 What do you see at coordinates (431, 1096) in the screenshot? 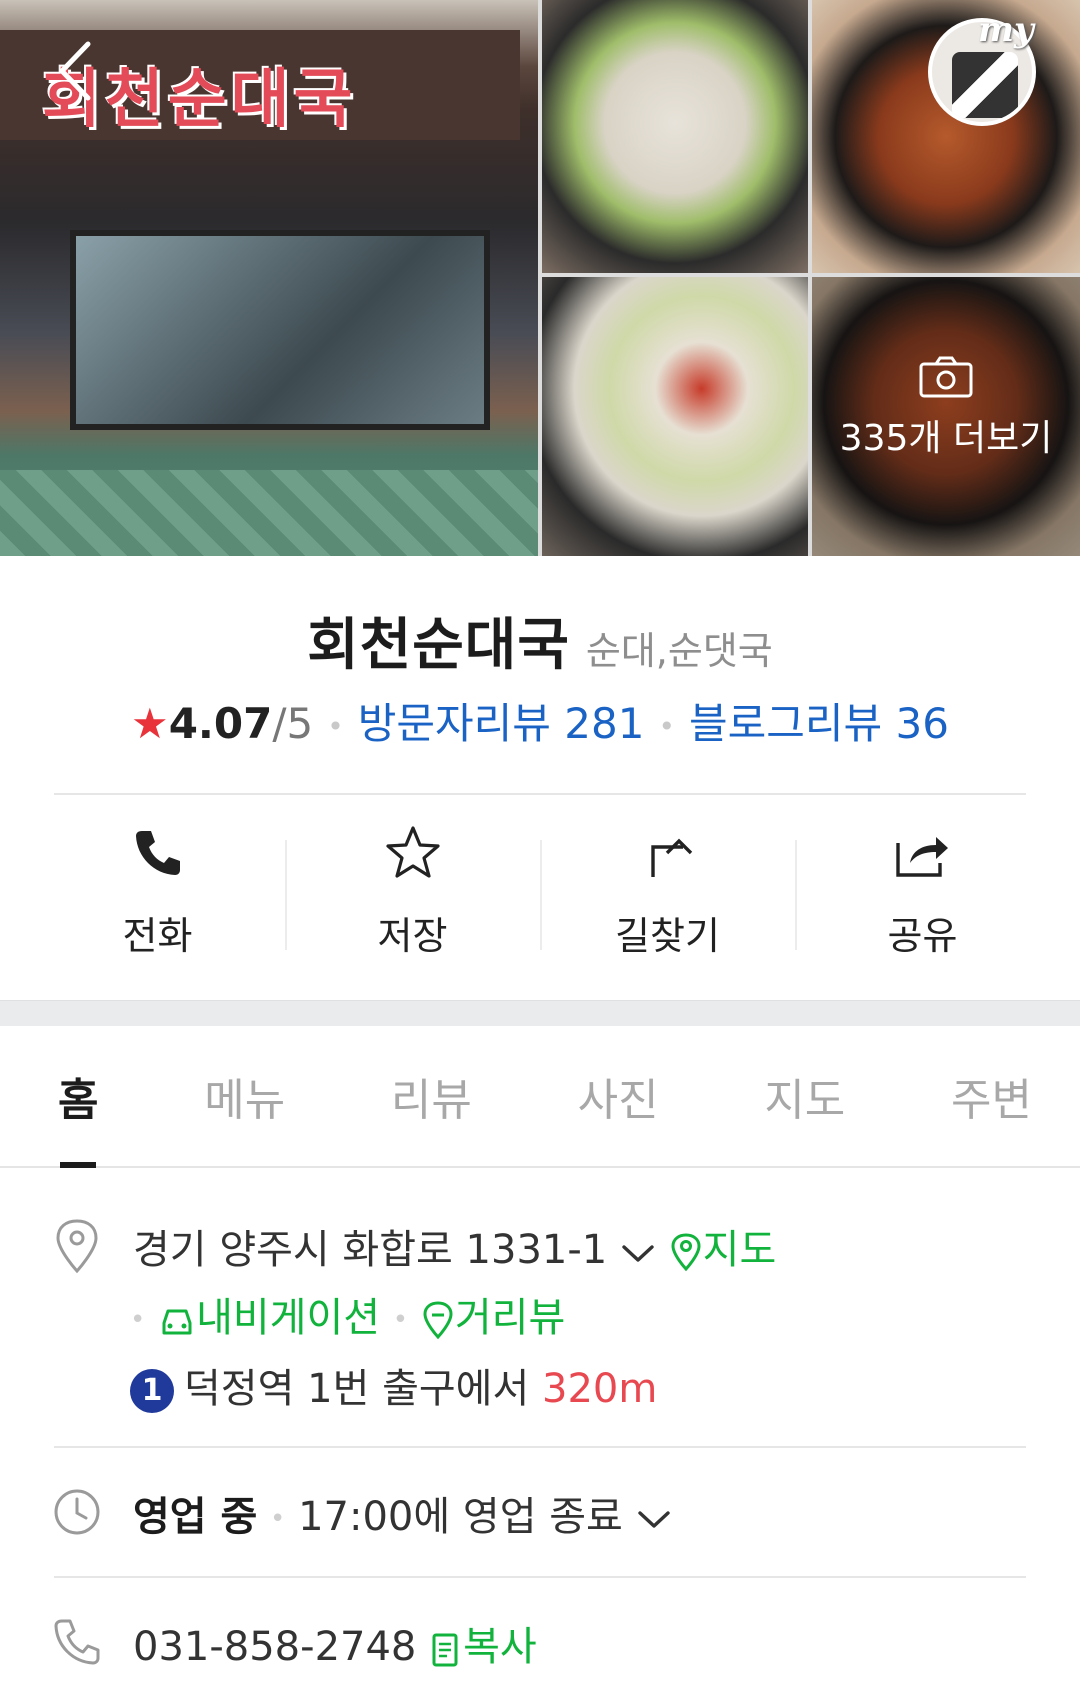
I see `tab-reviews: 리뷰` at bounding box center [431, 1096].